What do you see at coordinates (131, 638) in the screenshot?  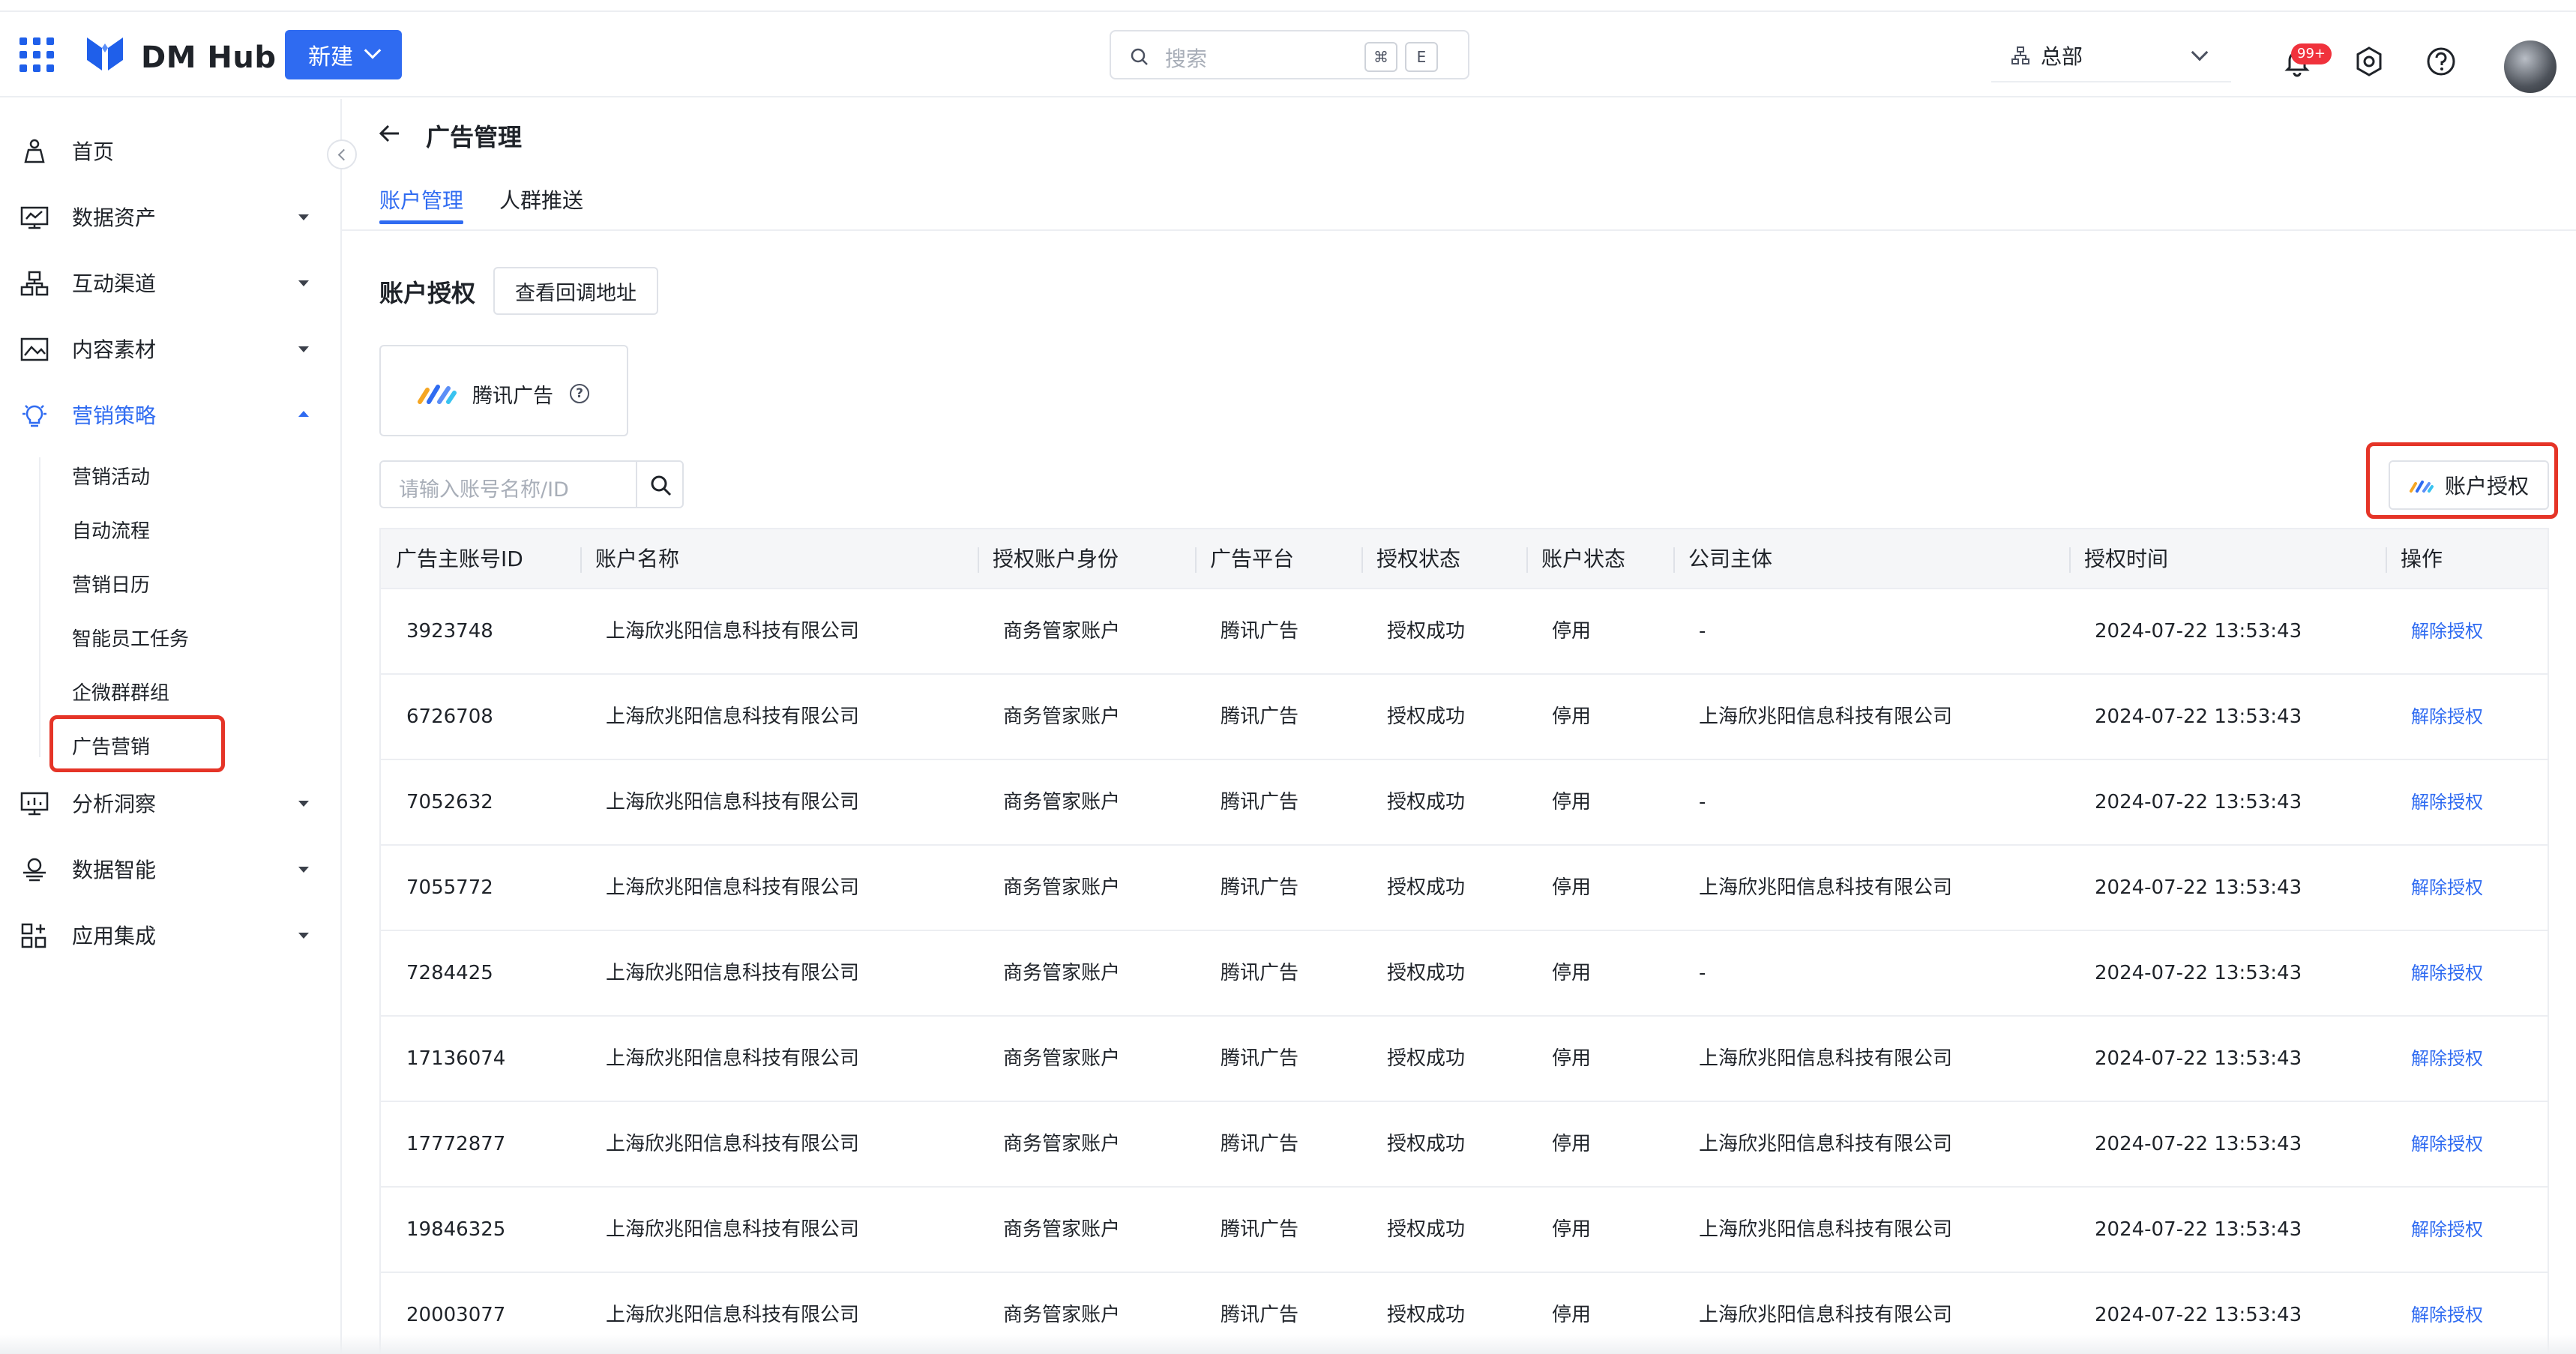 I see `sub-item-ai-staff: 智能员工任务` at bounding box center [131, 638].